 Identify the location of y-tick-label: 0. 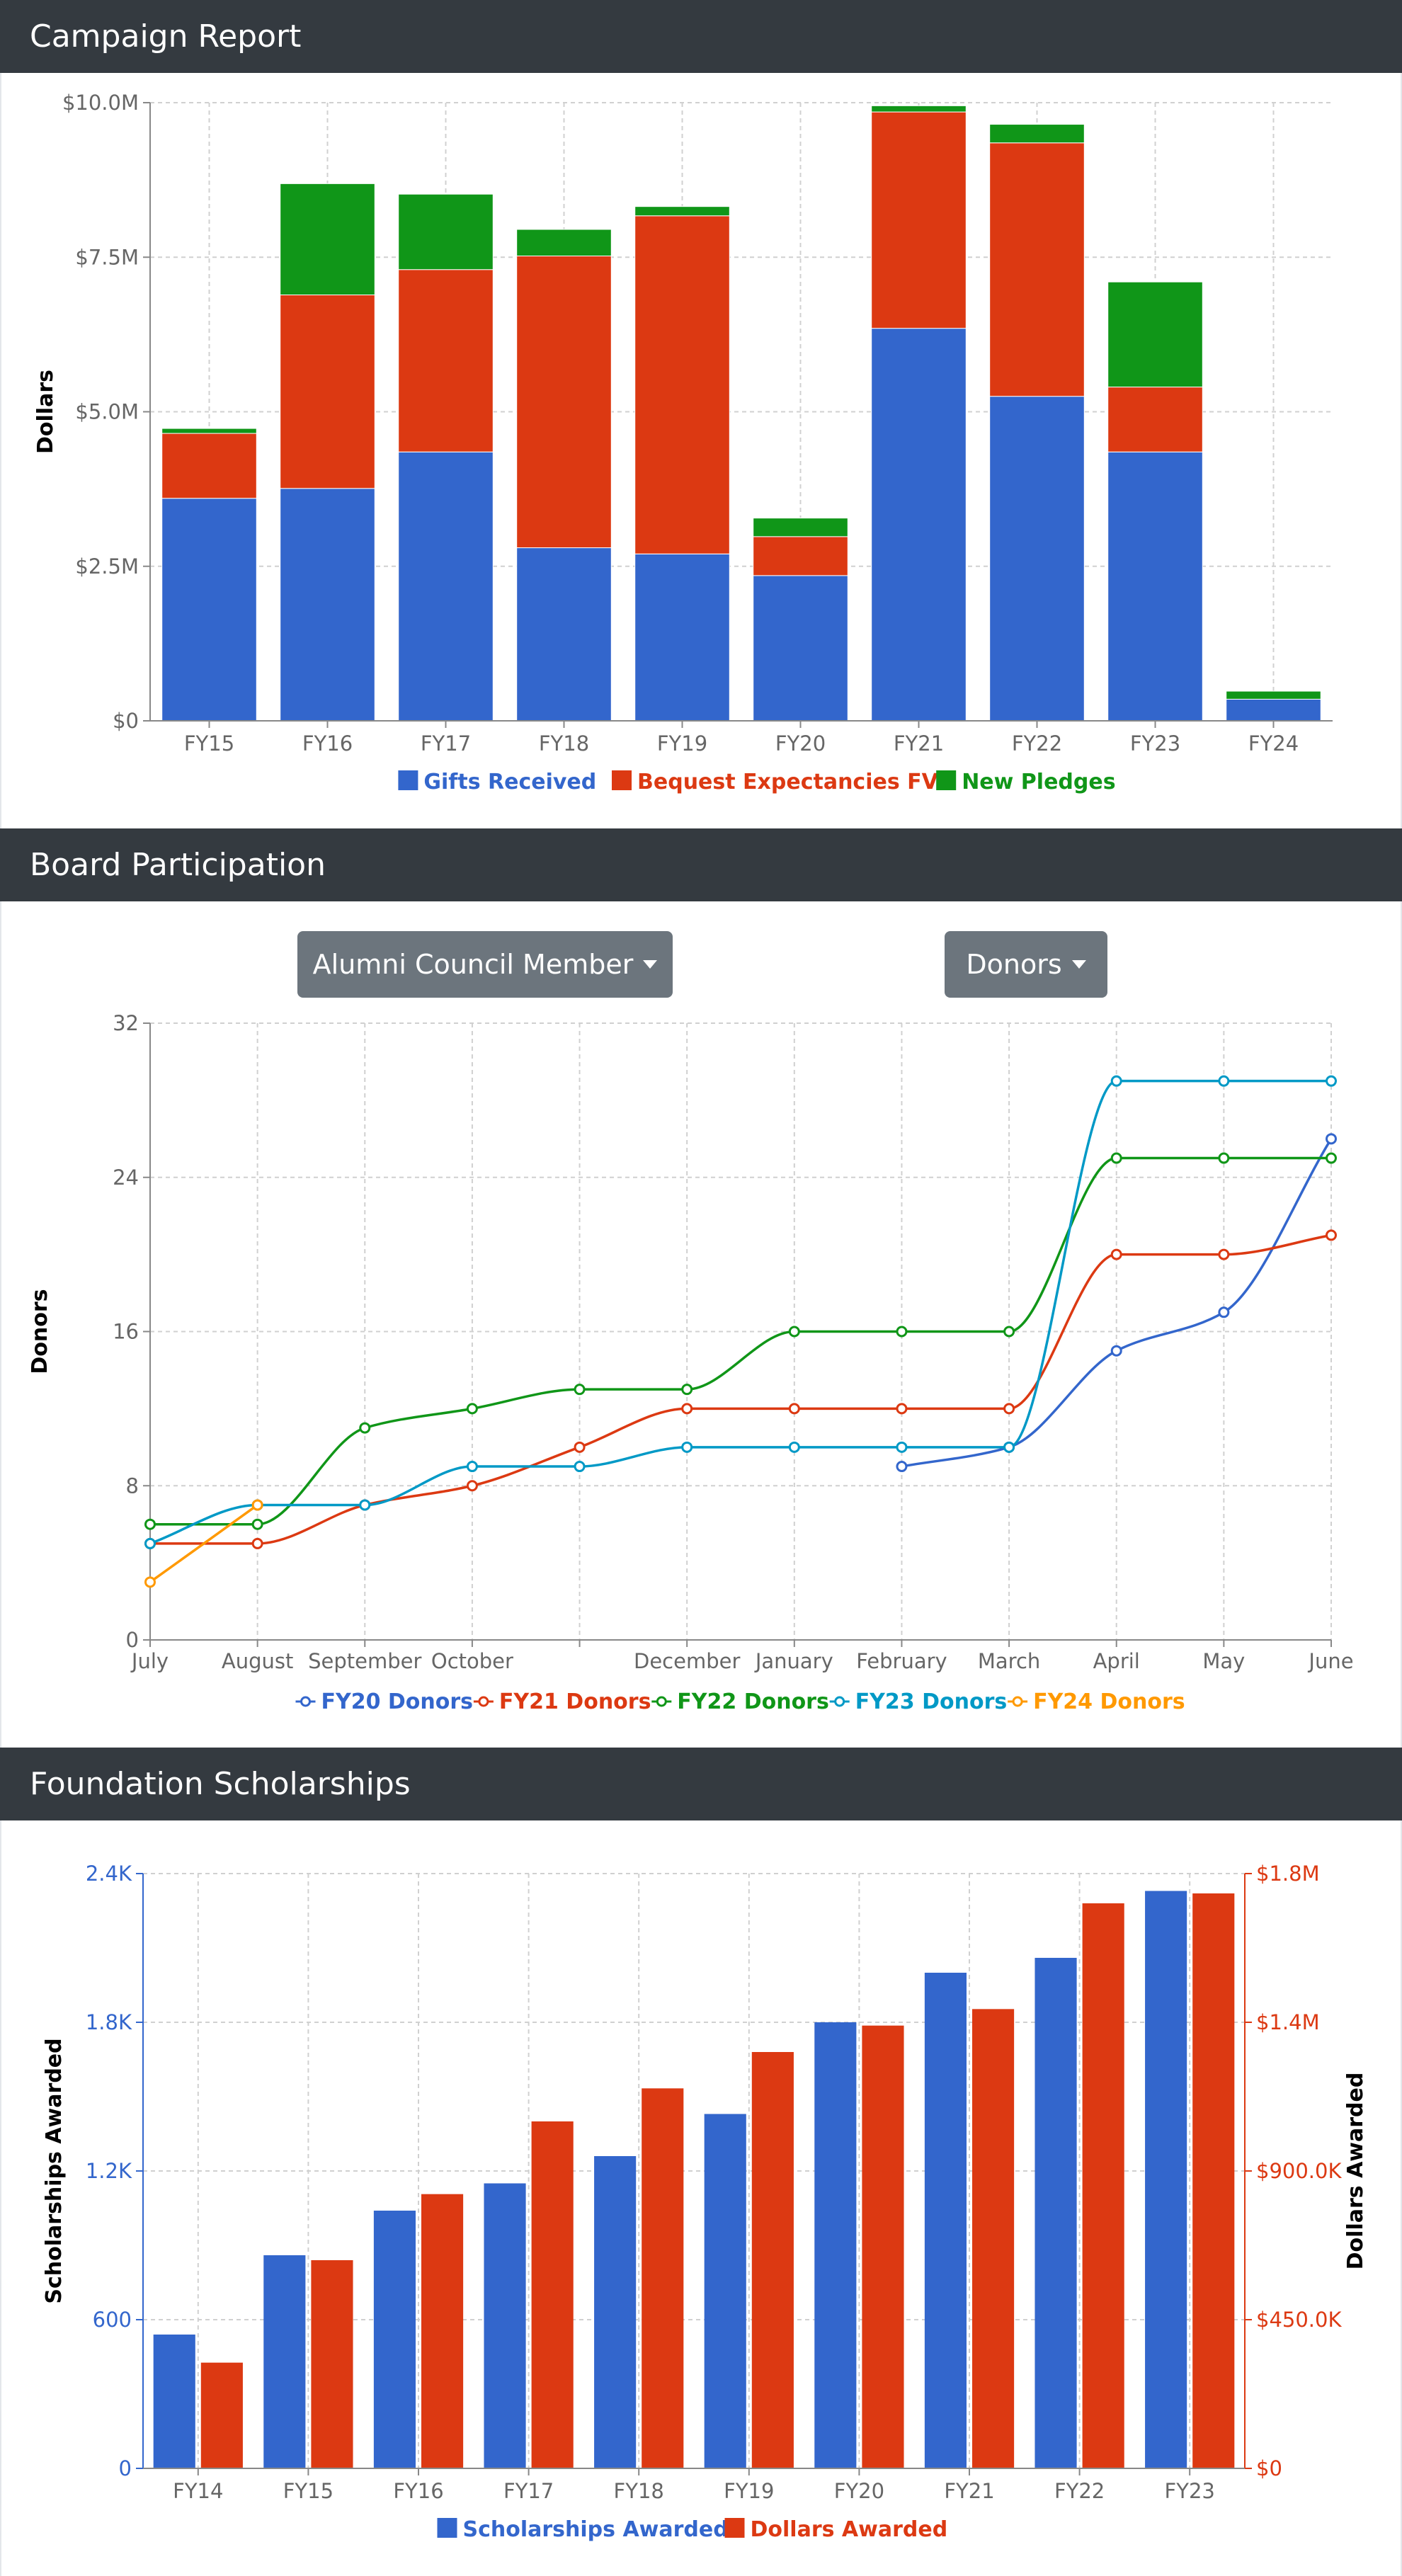
(132, 1640).